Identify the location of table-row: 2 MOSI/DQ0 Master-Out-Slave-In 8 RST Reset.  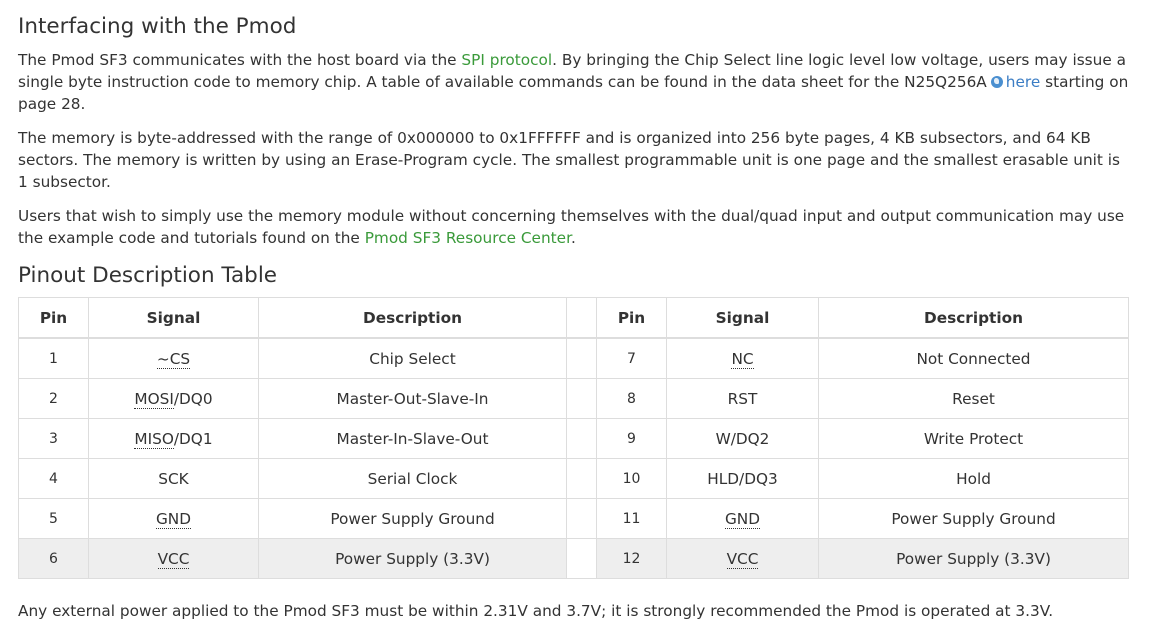
(573, 398).